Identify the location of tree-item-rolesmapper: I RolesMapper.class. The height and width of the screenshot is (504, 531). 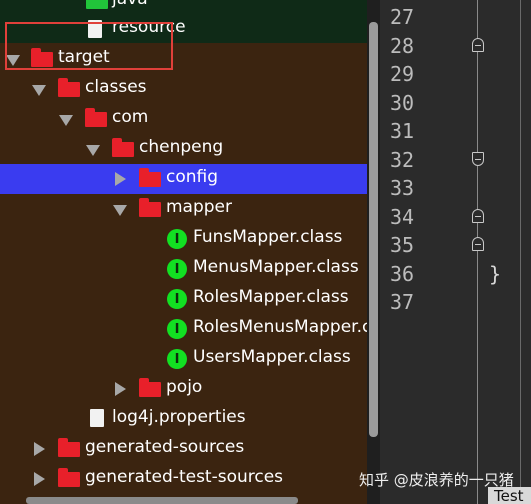
(184, 299).